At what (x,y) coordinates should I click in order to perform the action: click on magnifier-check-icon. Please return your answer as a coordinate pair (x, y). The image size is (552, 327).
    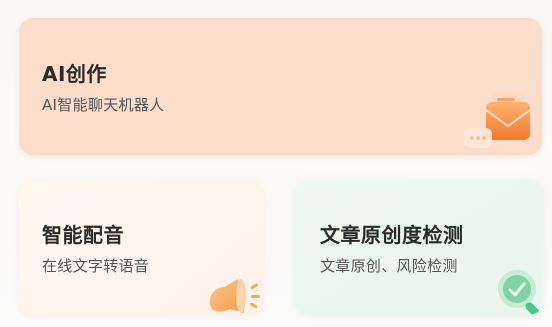
    Looking at the image, I should click on (518, 290).